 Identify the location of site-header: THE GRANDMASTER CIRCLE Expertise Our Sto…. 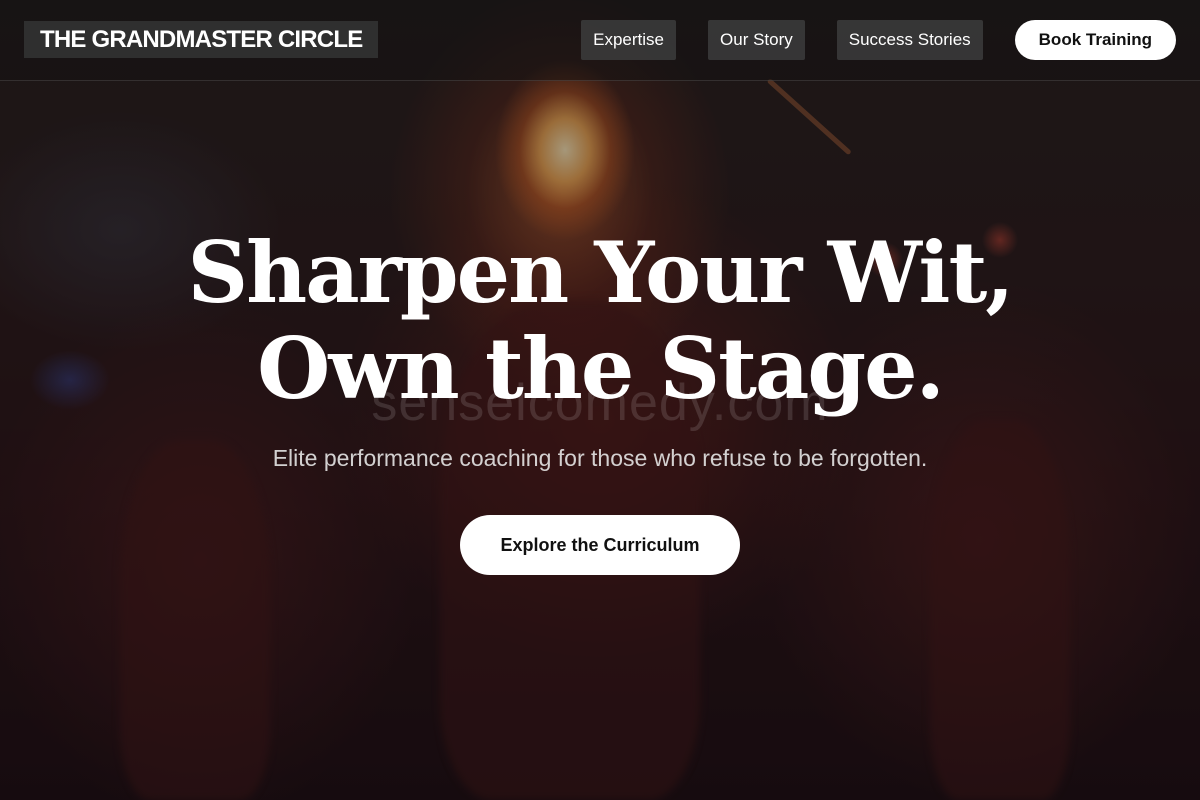
(600, 40).